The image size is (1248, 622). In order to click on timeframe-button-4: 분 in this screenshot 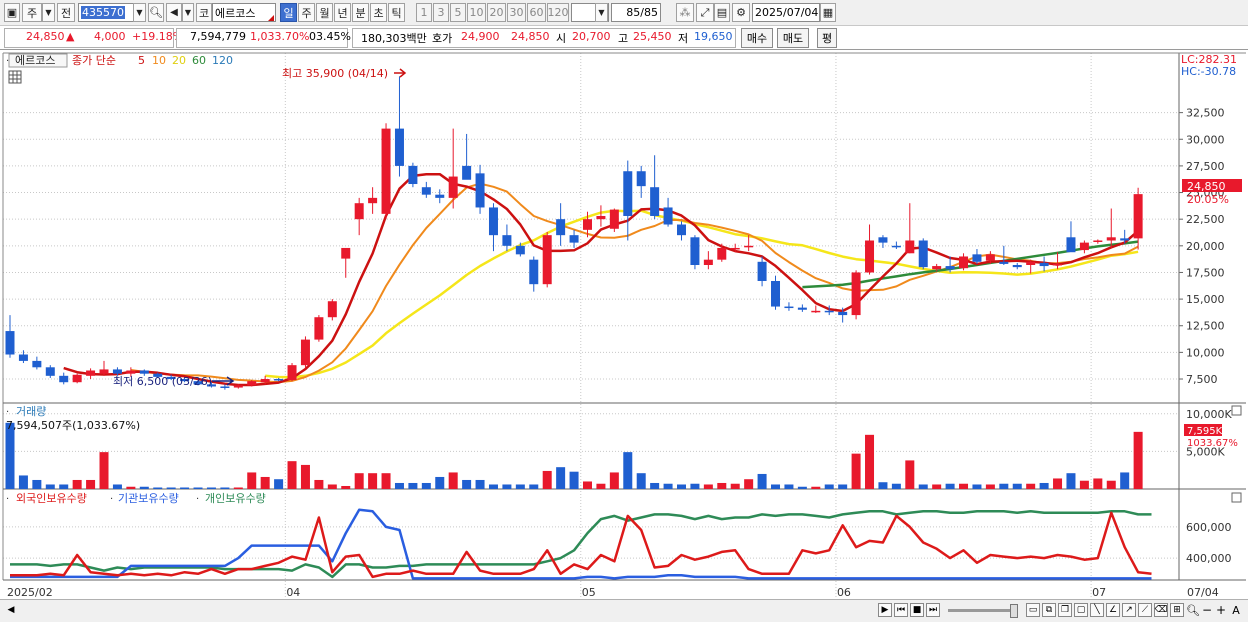, I will do `click(360, 12)`.